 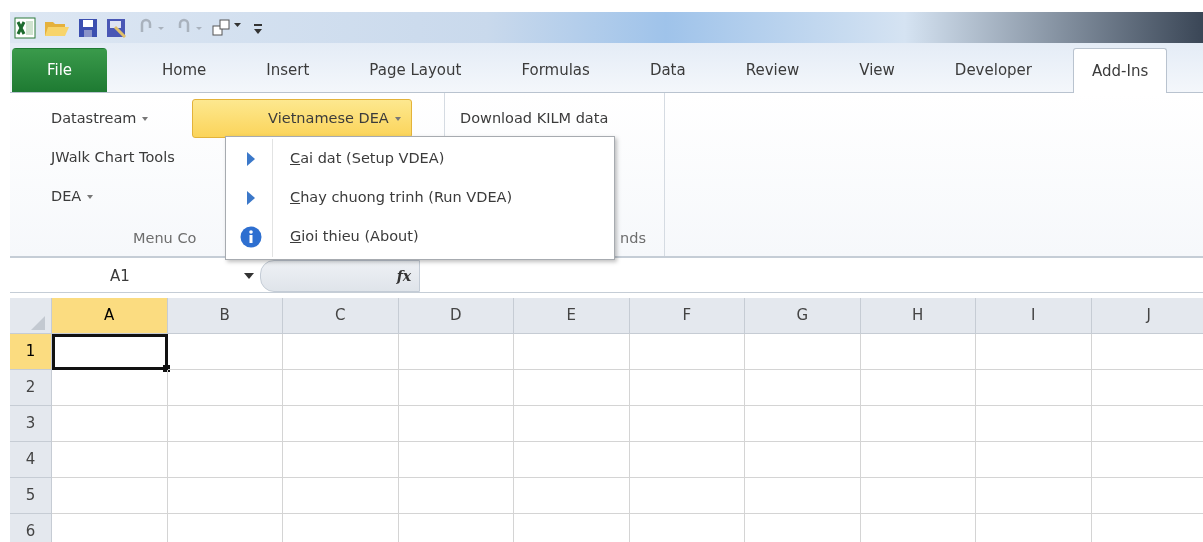 What do you see at coordinates (667, 70) in the screenshot?
I see `ribbon-tab: Data` at bounding box center [667, 70].